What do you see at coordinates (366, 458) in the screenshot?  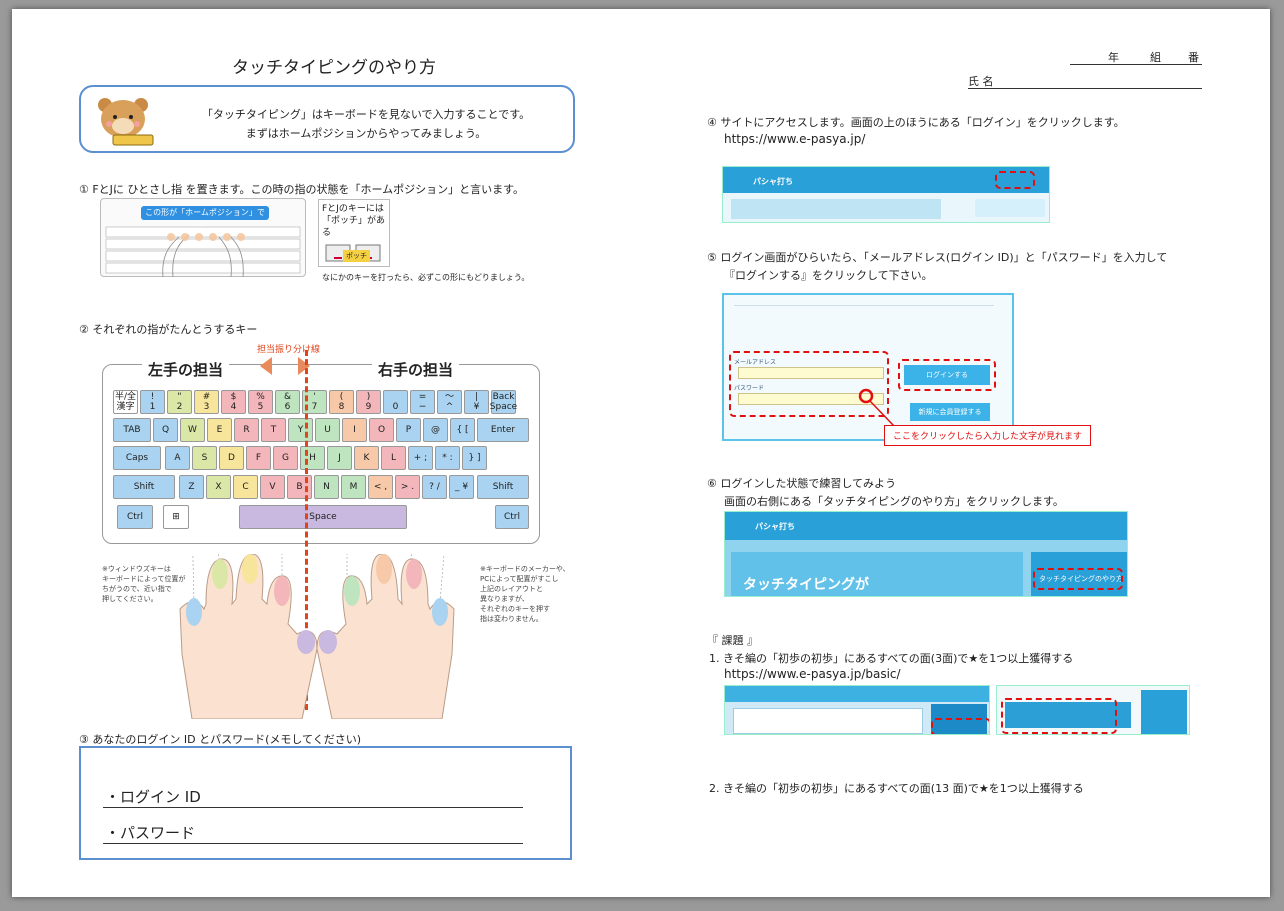 I see `key-row3-8: K` at bounding box center [366, 458].